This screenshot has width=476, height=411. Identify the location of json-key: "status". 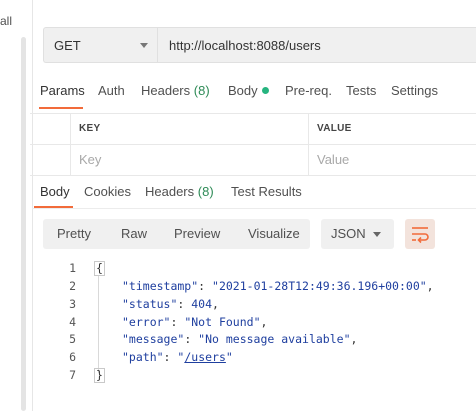
(150, 304).